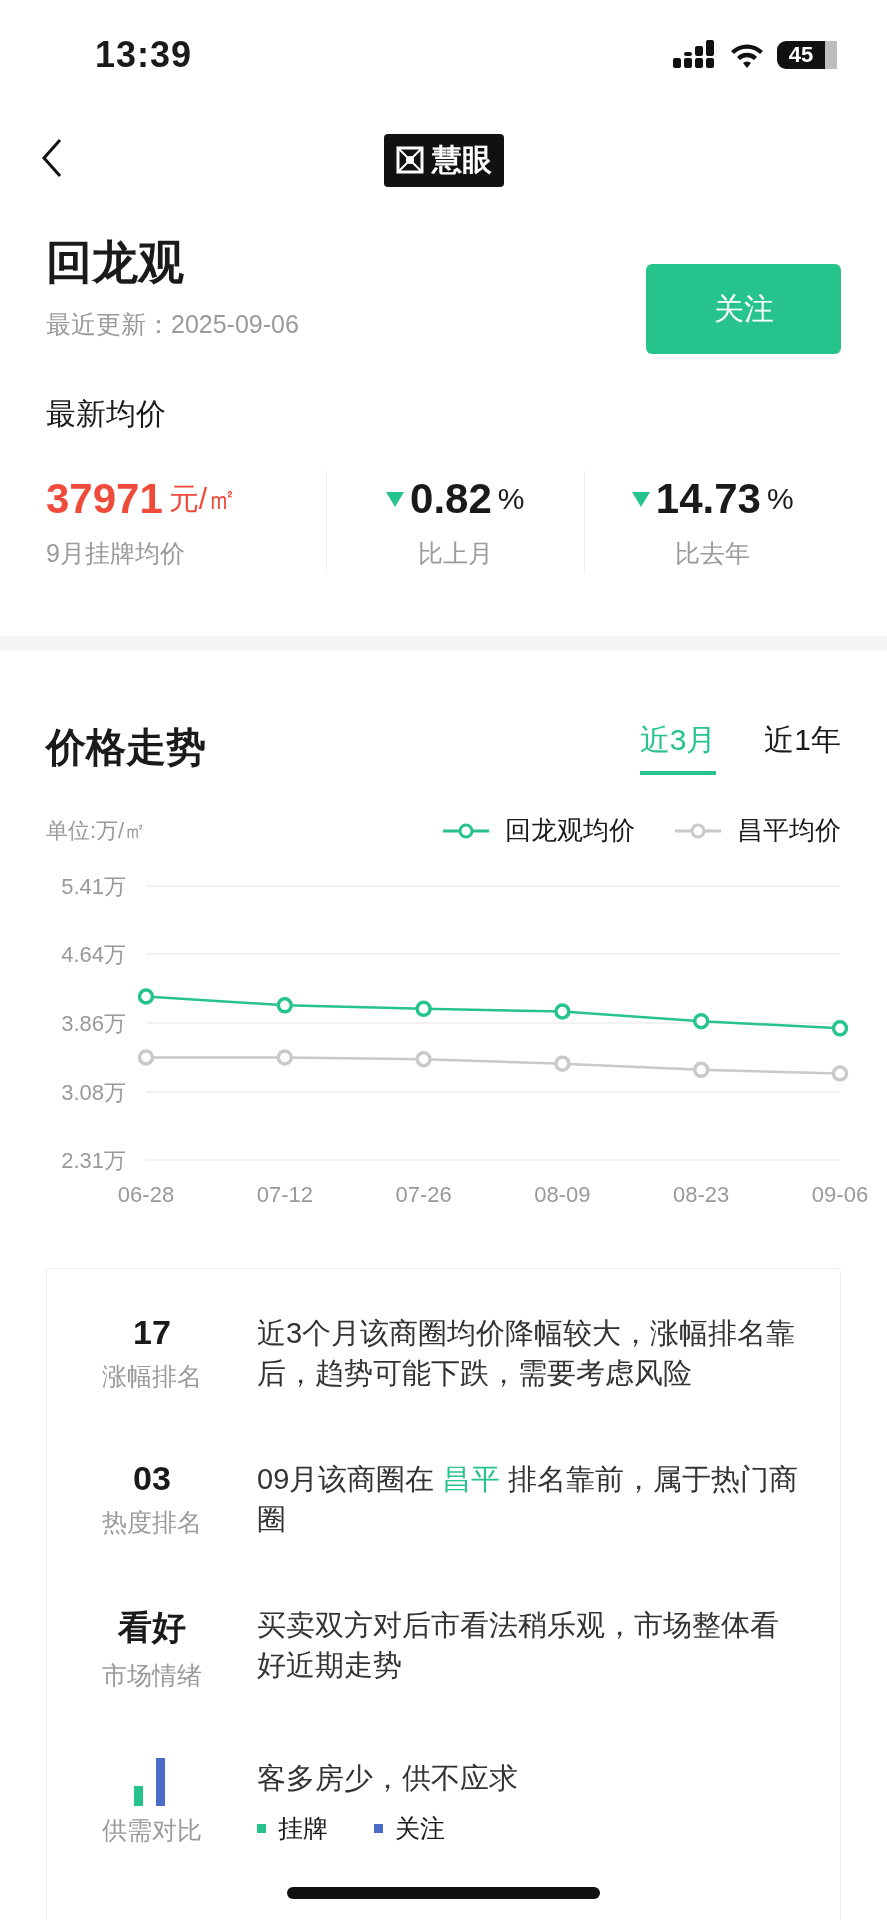  What do you see at coordinates (146, 1194) in the screenshot?
I see `x-axis-label: 06-28` at bounding box center [146, 1194].